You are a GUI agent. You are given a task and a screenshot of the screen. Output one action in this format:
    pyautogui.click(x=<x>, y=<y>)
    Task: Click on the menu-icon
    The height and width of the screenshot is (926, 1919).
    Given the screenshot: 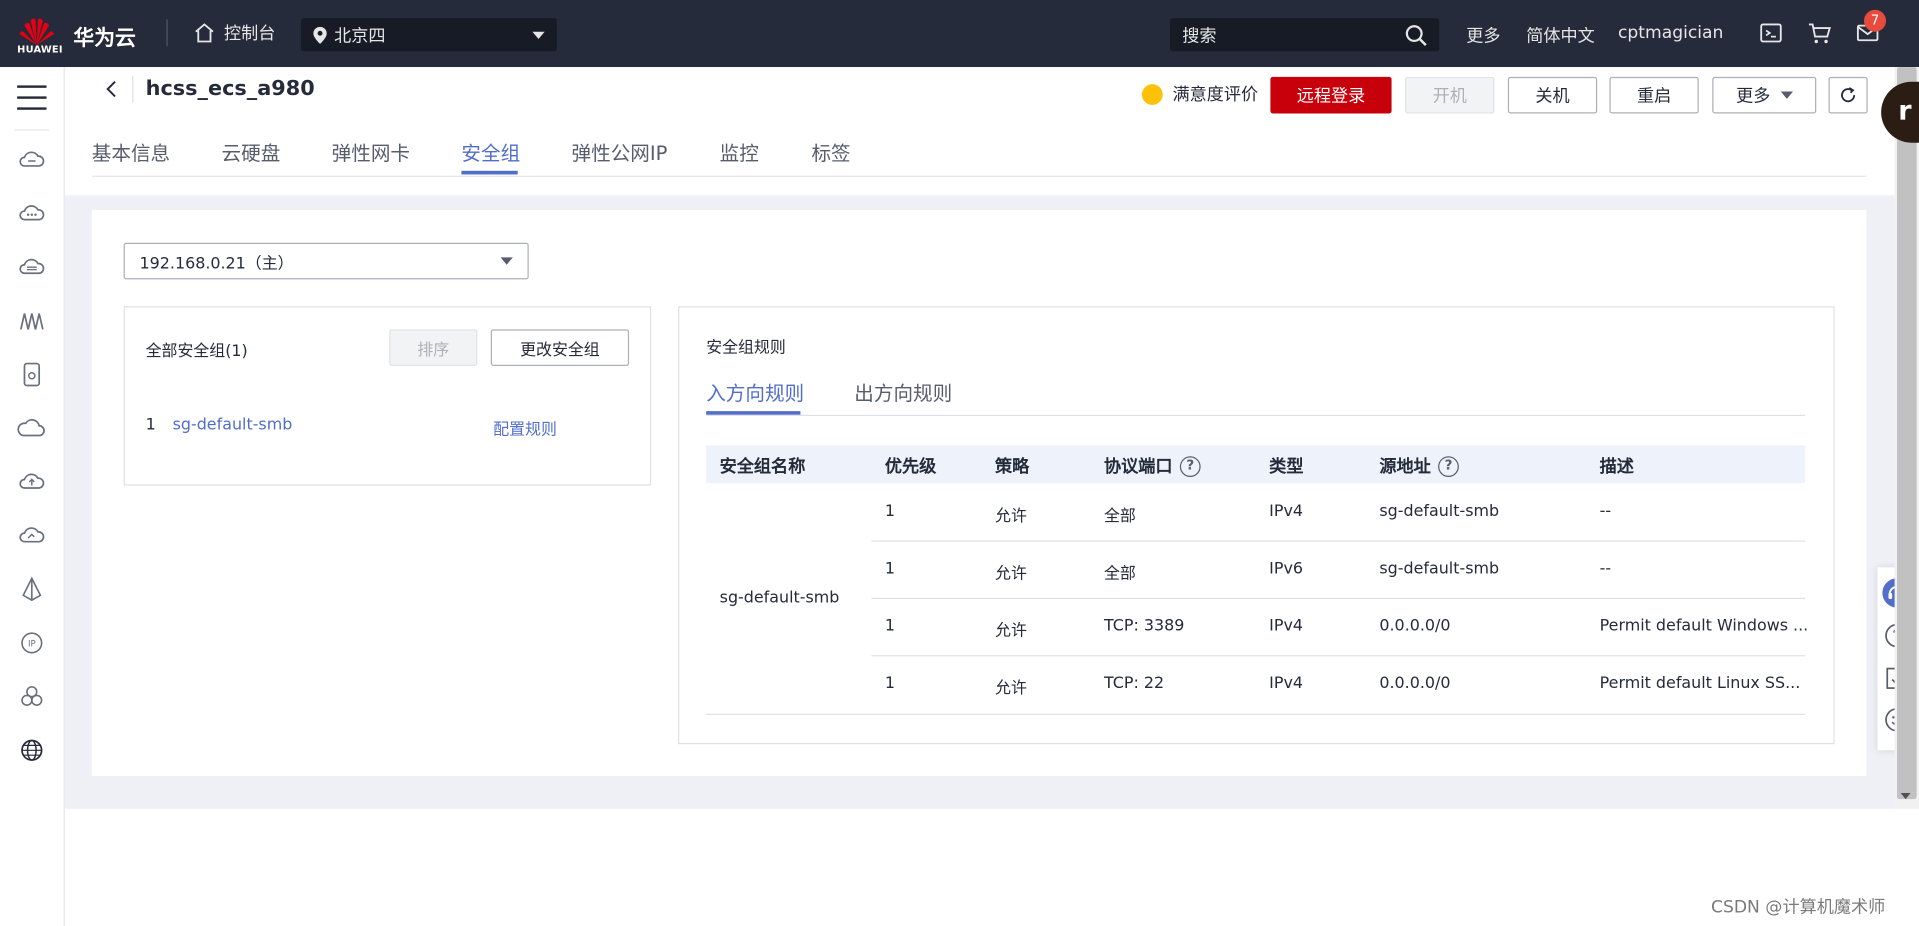 What is the action you would take?
    pyautogui.click(x=32, y=97)
    